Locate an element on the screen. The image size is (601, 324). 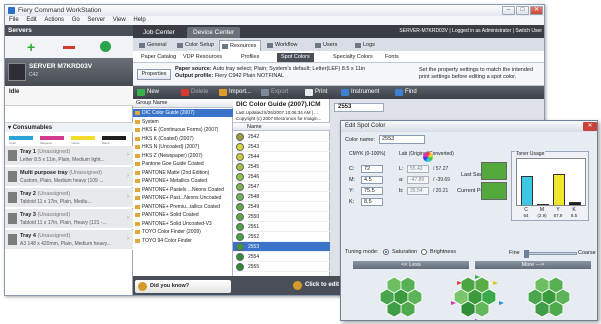
swatch-row: 2549 is located at coordinates (281, 207).